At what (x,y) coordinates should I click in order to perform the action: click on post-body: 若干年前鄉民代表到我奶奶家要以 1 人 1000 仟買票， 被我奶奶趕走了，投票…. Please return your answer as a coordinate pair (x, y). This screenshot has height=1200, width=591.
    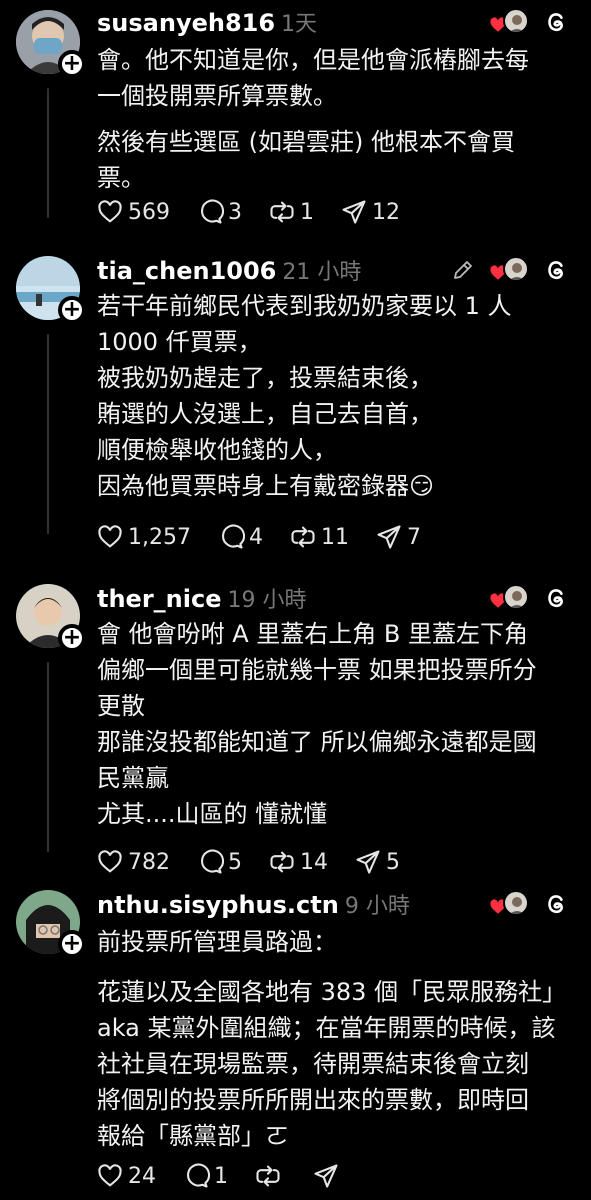
    Looking at the image, I should click on (332, 396).